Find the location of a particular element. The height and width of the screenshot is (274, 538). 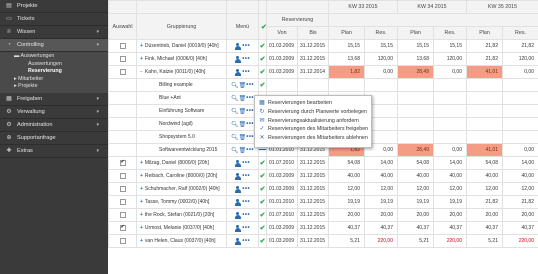

submenu-item-mitarbeiter: ▸ Mitarbeiter is located at coordinates (54, 80).